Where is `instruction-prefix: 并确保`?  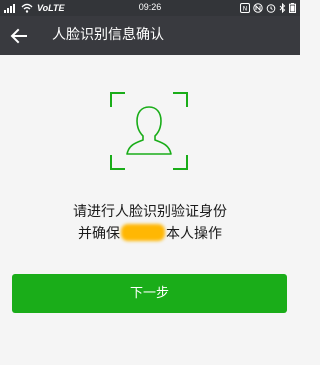 instruction-prefix: 并确保 is located at coordinates (99, 234).